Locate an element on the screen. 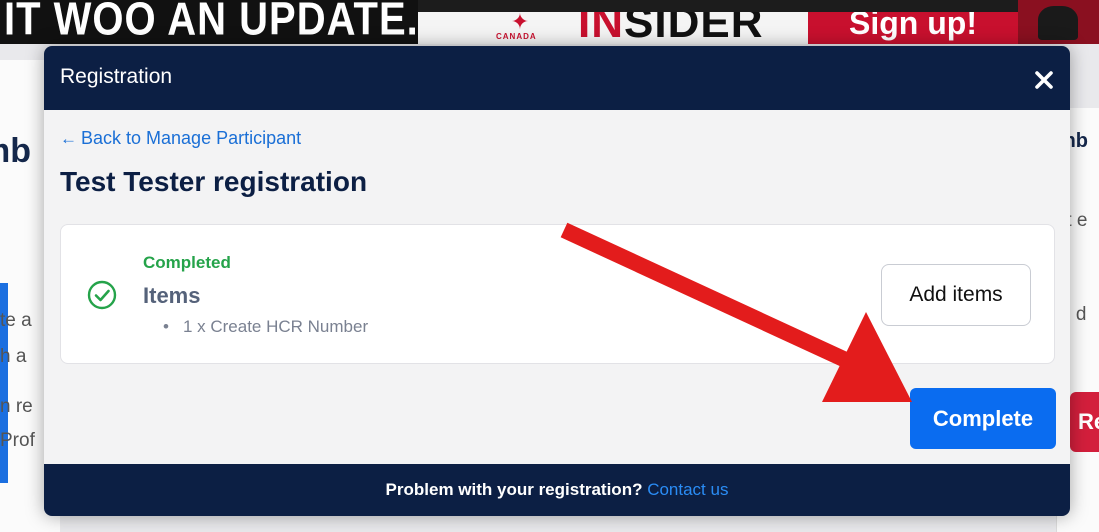 The height and width of the screenshot is (532, 1099). back-to-manage-participant-link: ← Back to Manage Participant is located at coordinates (180, 138).